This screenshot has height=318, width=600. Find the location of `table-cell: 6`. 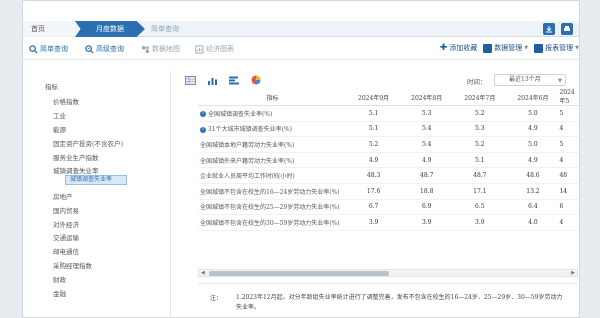

table-cell: 6 is located at coordinates (569, 207).